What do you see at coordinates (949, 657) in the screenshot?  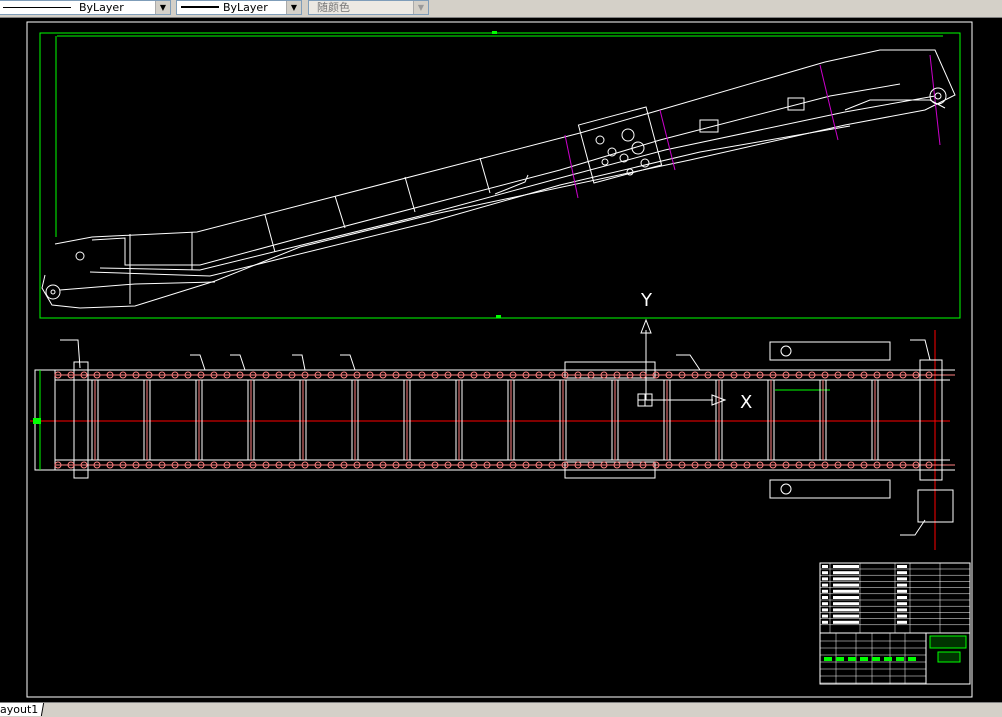 I see `drawing-number-cell` at bounding box center [949, 657].